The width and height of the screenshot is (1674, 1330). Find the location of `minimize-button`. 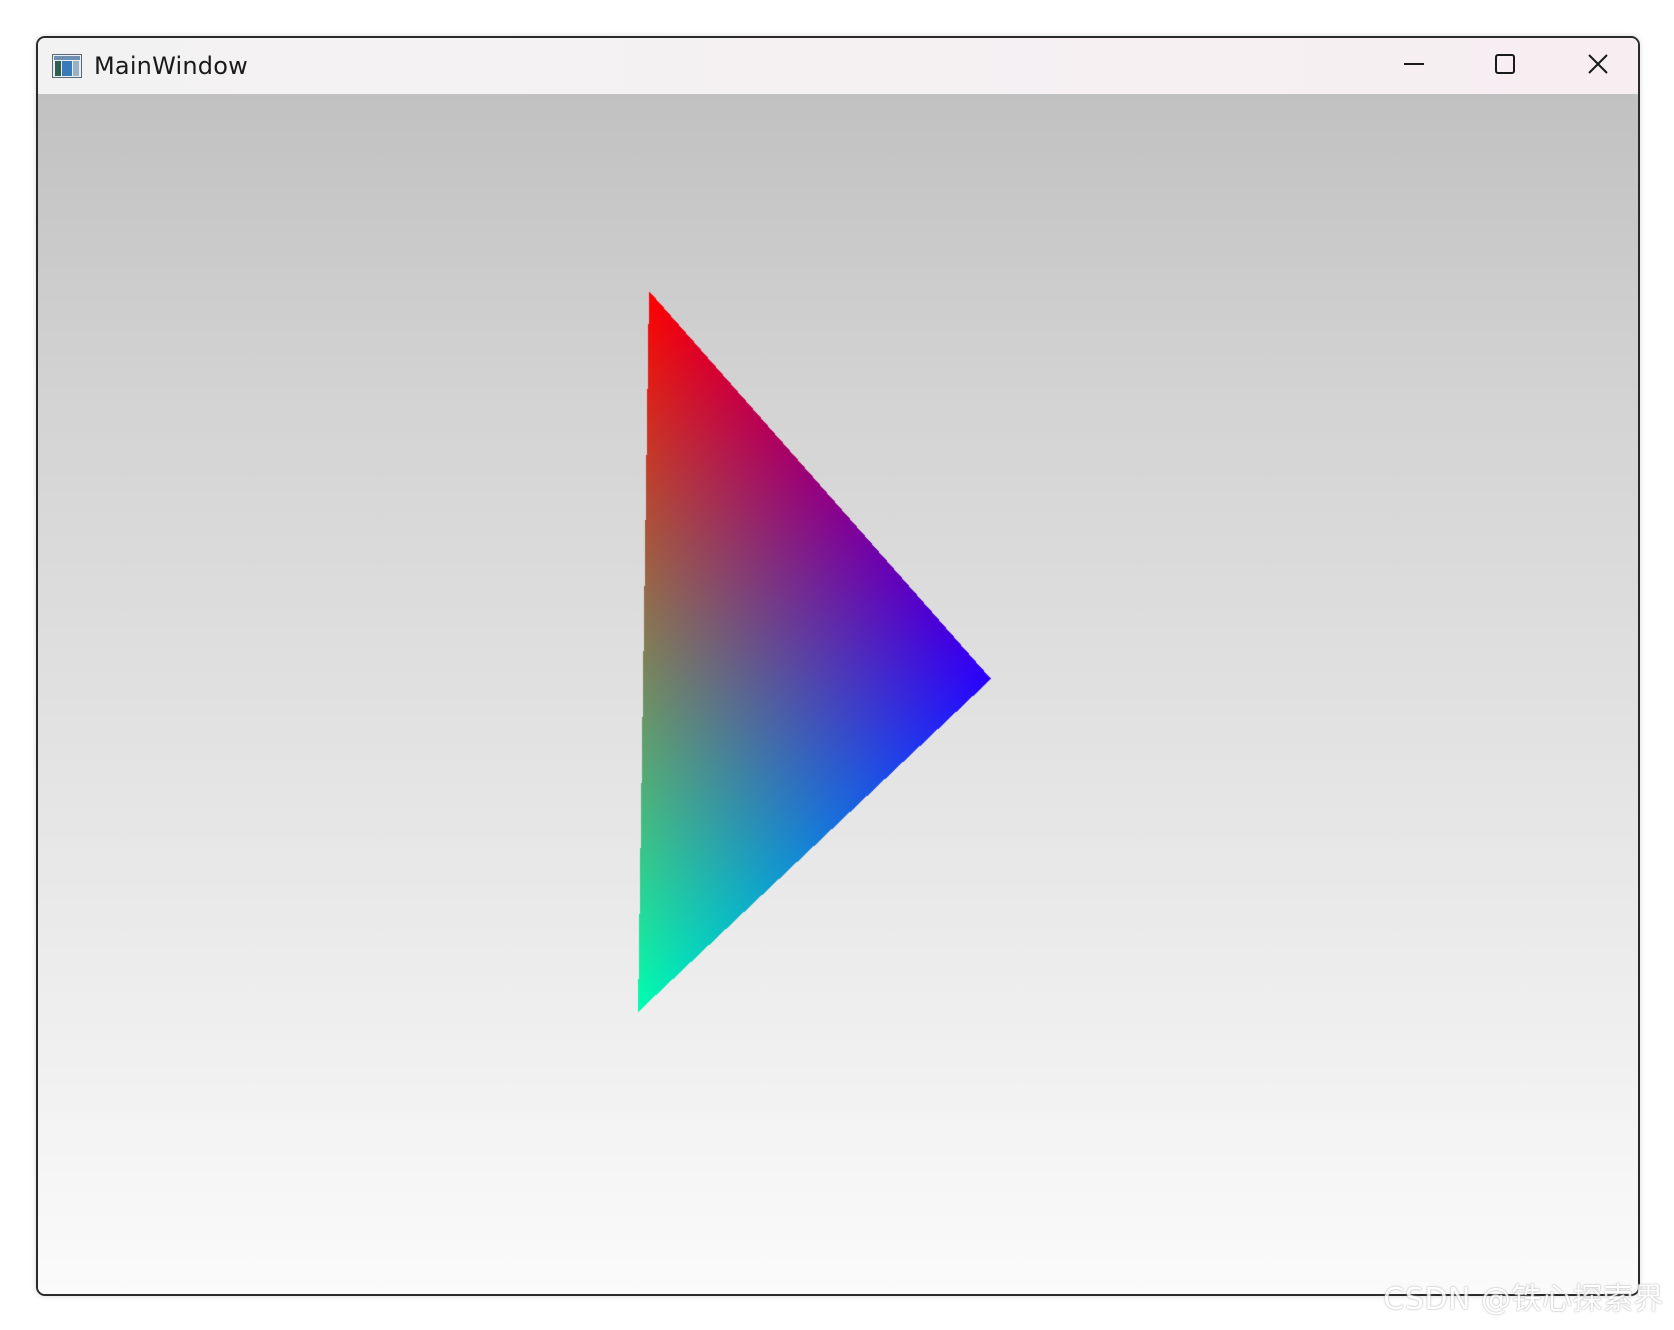

minimize-button is located at coordinates (1414, 66).